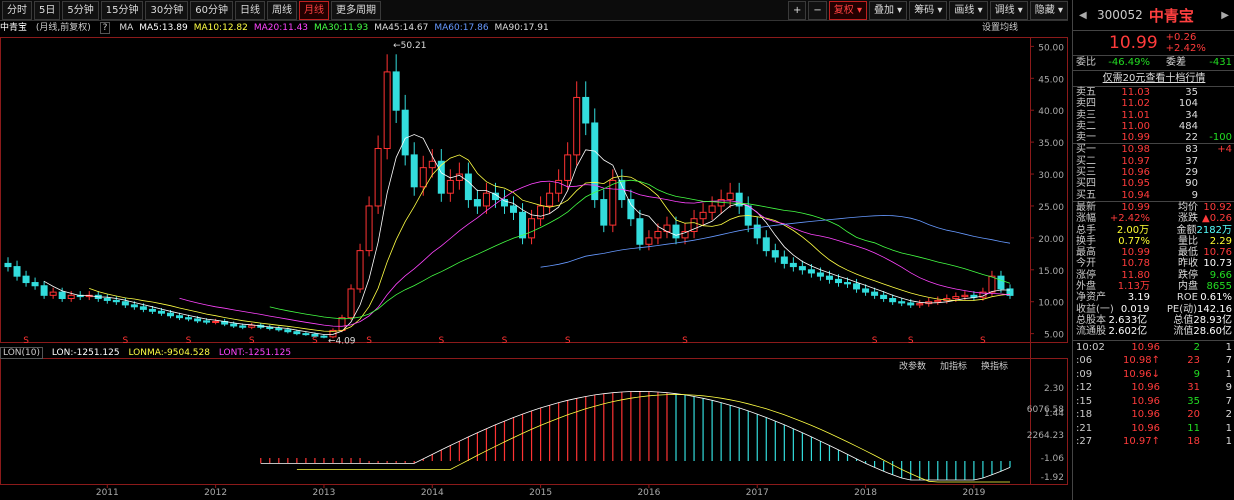  What do you see at coordinates (1193, 442) in the screenshot?
I see `tick-vol: 18` at bounding box center [1193, 442].